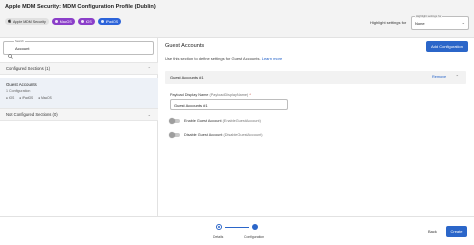 The height and width of the screenshot is (245, 474). Describe the element at coordinates (254, 237) in the screenshot. I see `step-label-configuration: Configuration` at that location.